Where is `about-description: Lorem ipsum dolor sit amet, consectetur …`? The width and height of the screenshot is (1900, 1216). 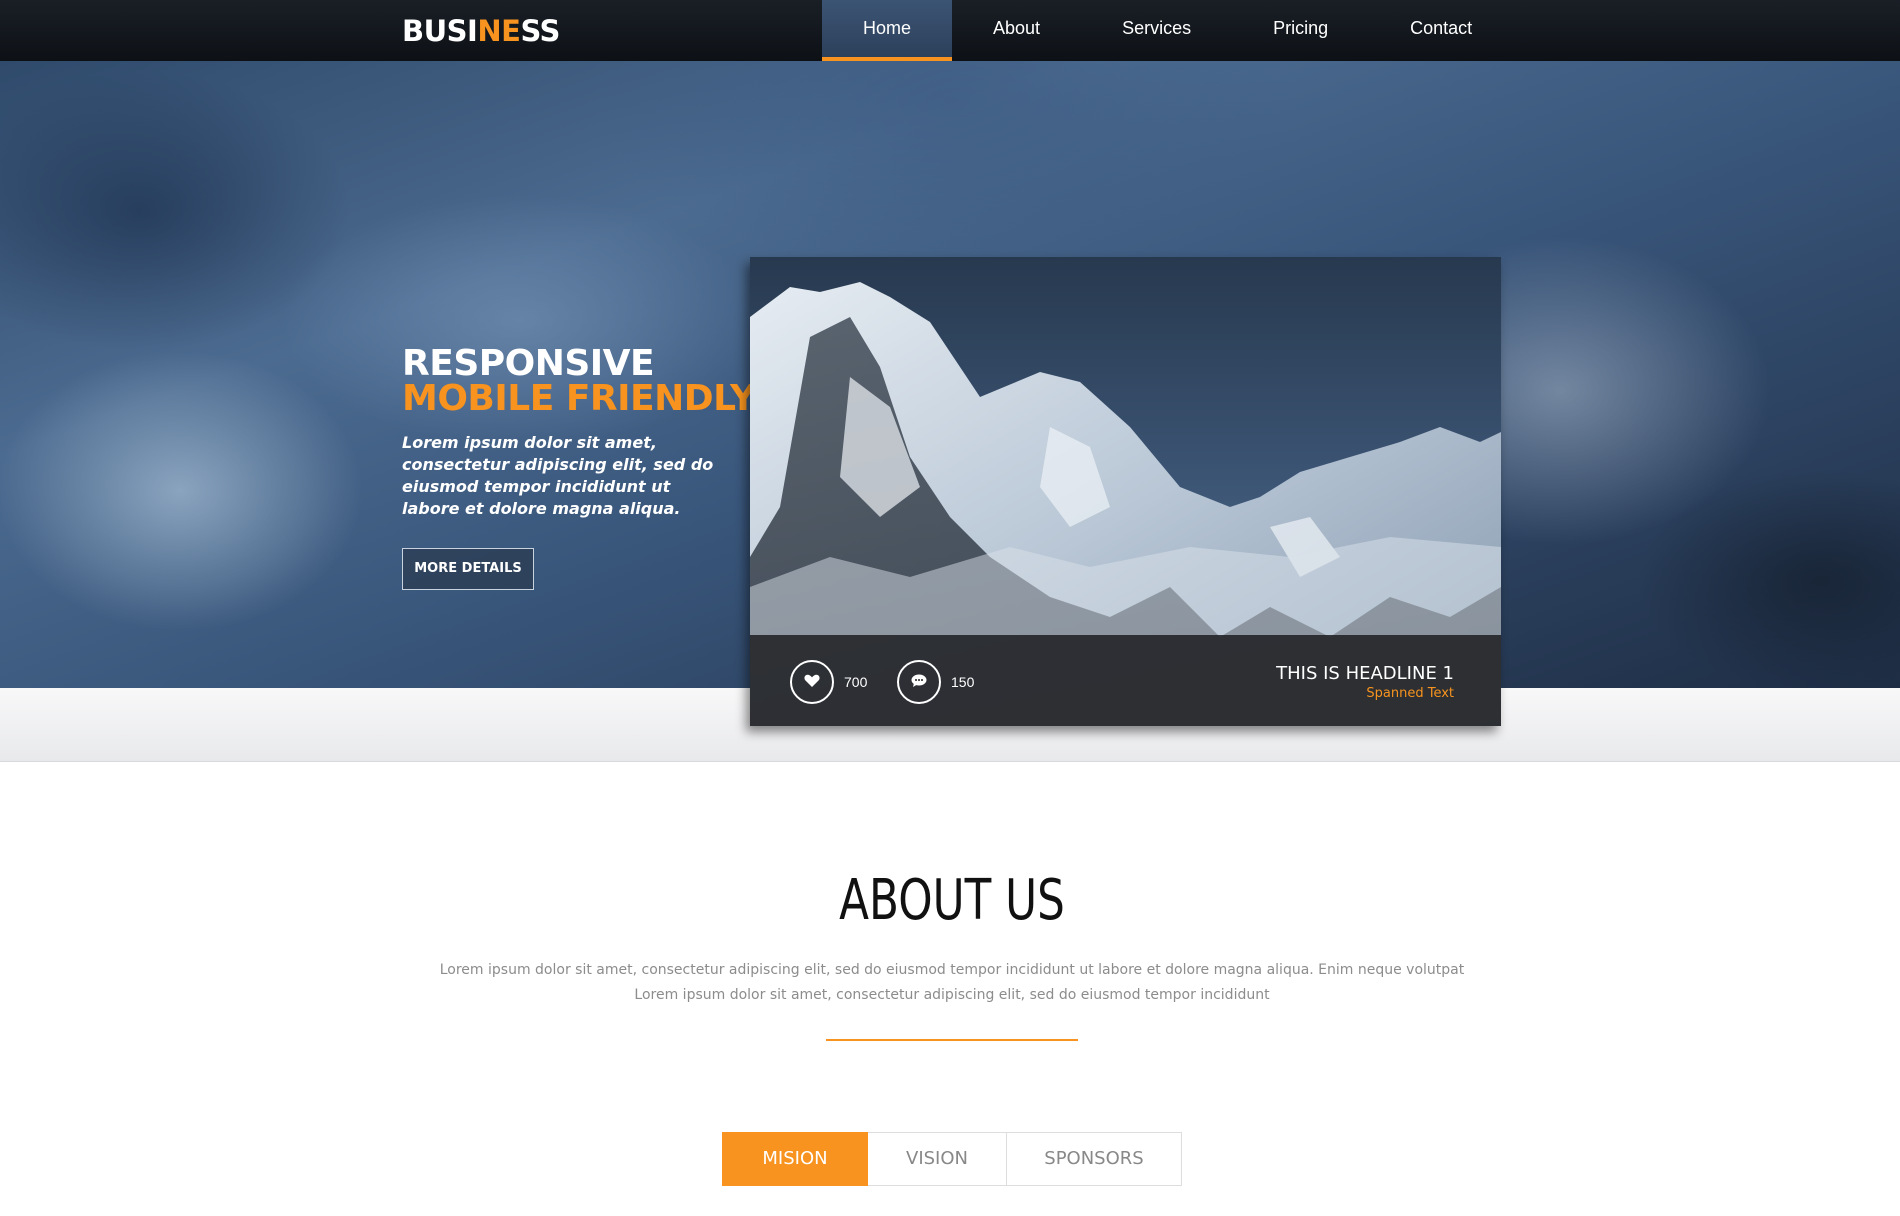 about-description: Lorem ipsum dolor sit amet, consectetur … is located at coordinates (950, 983).